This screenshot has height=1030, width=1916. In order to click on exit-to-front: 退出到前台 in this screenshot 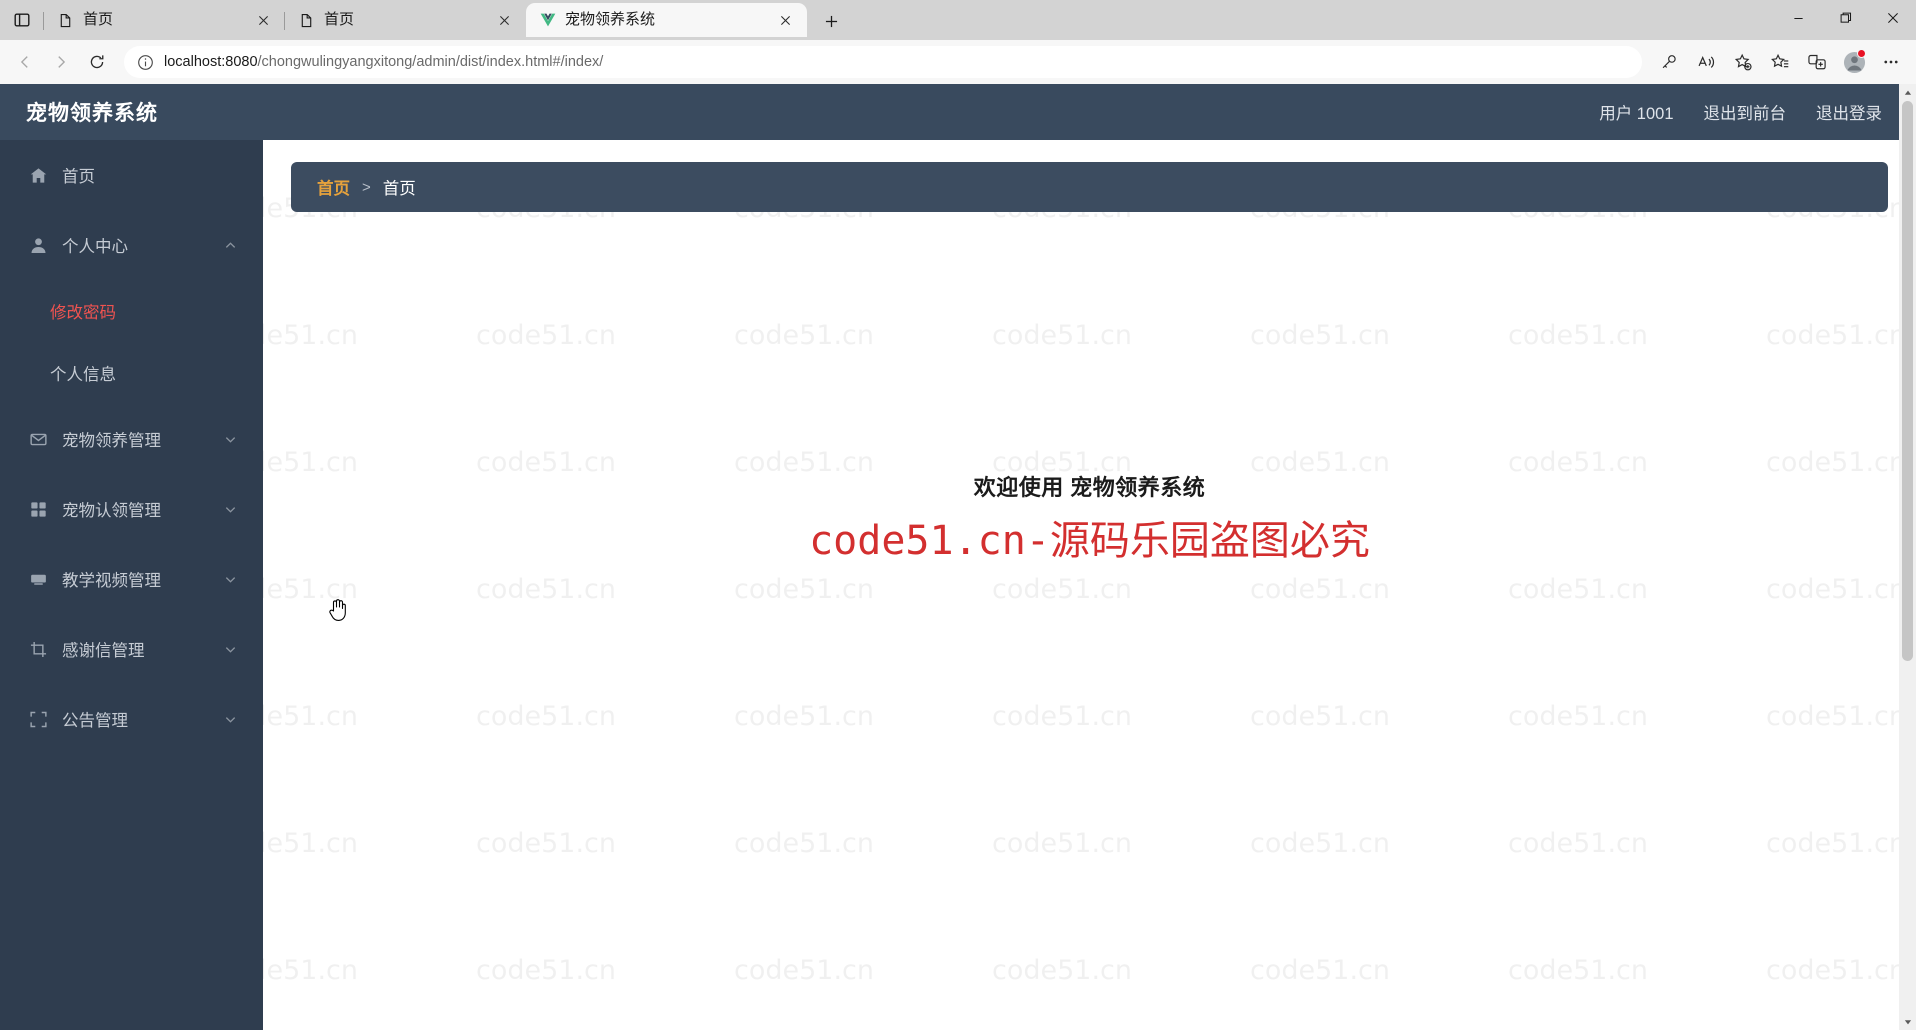, I will do `click(1745, 112)`.